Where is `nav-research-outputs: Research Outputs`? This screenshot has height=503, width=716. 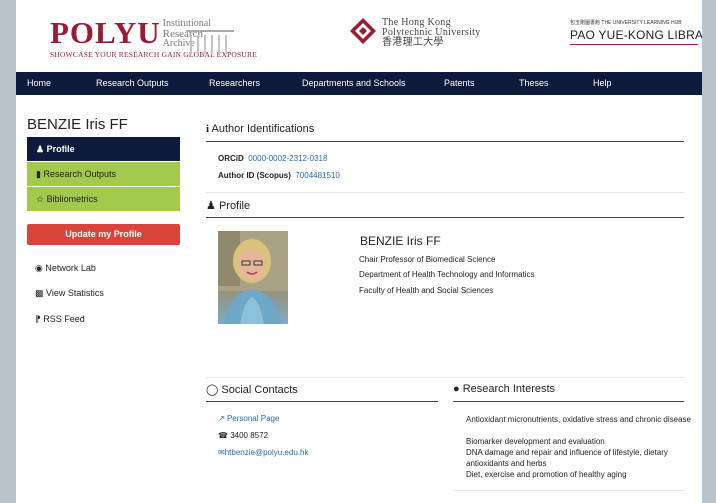
nav-research-outputs: Research Outputs is located at coordinates (132, 83).